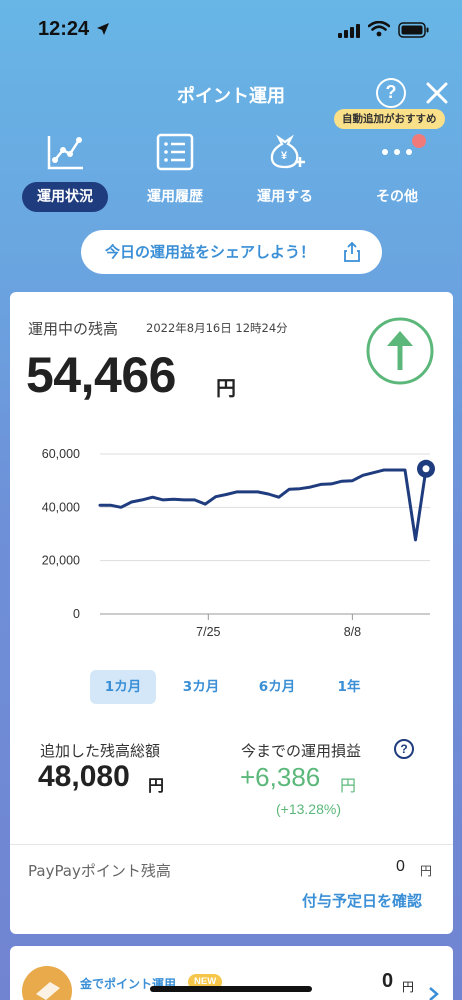  What do you see at coordinates (404, 749) in the screenshot?
I see `profit-help-button: ?` at bounding box center [404, 749].